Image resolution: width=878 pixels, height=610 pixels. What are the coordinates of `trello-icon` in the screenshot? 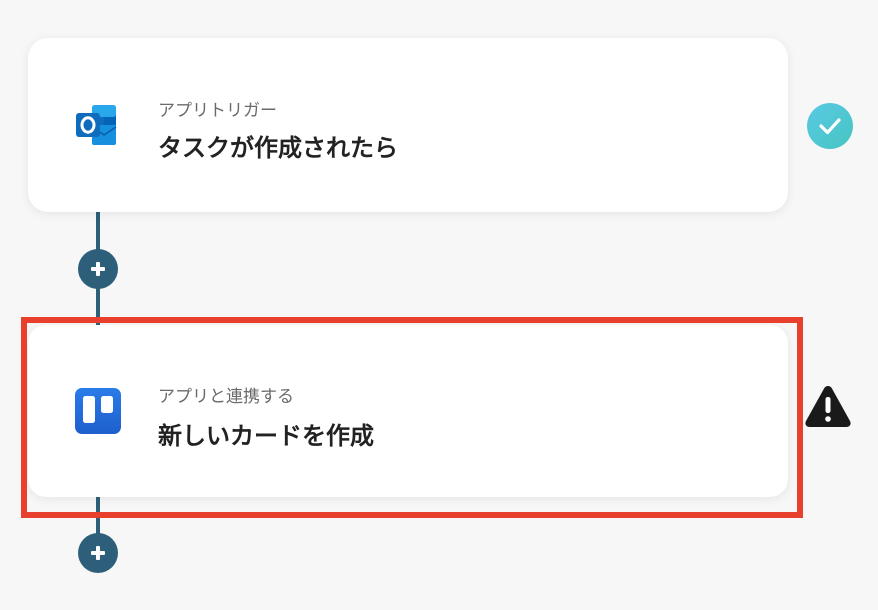 It's located at (98, 411).